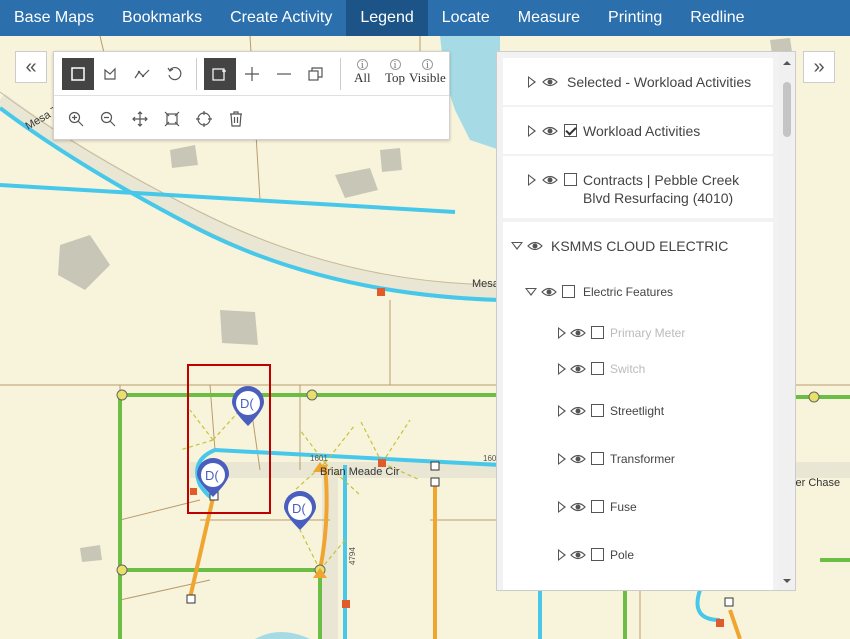 The height and width of the screenshot is (639, 850). What do you see at coordinates (78, 74) in the screenshot?
I see `select-rectangle-button` at bounding box center [78, 74].